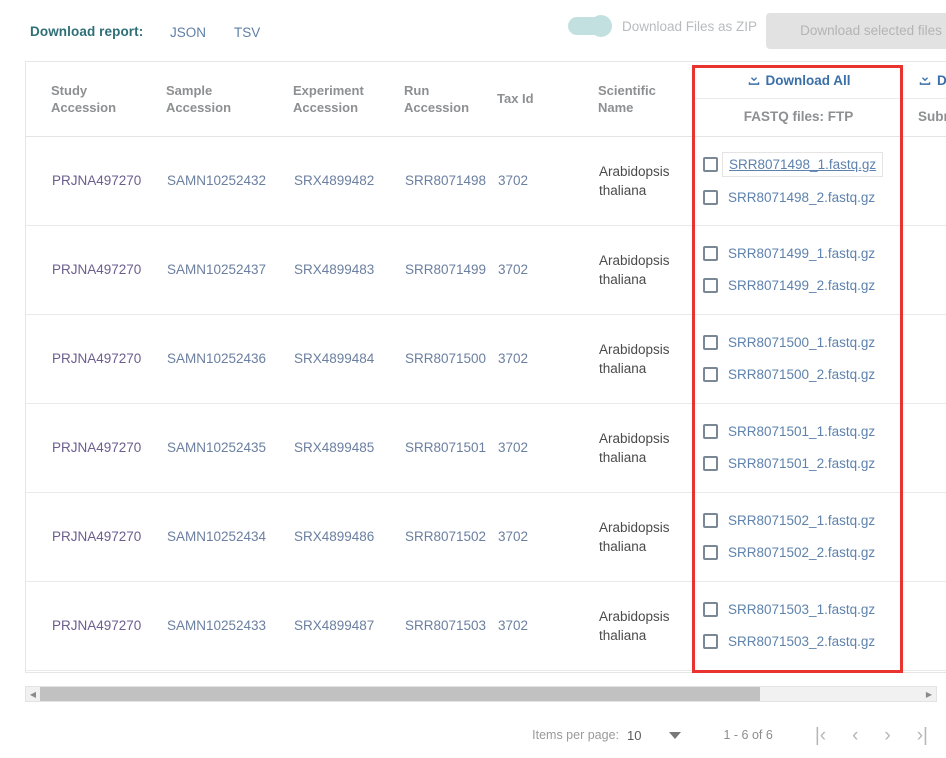 The height and width of the screenshot is (758, 946). Describe the element at coordinates (590, 26) in the screenshot. I see `download-files-as-zip-toggle` at that location.